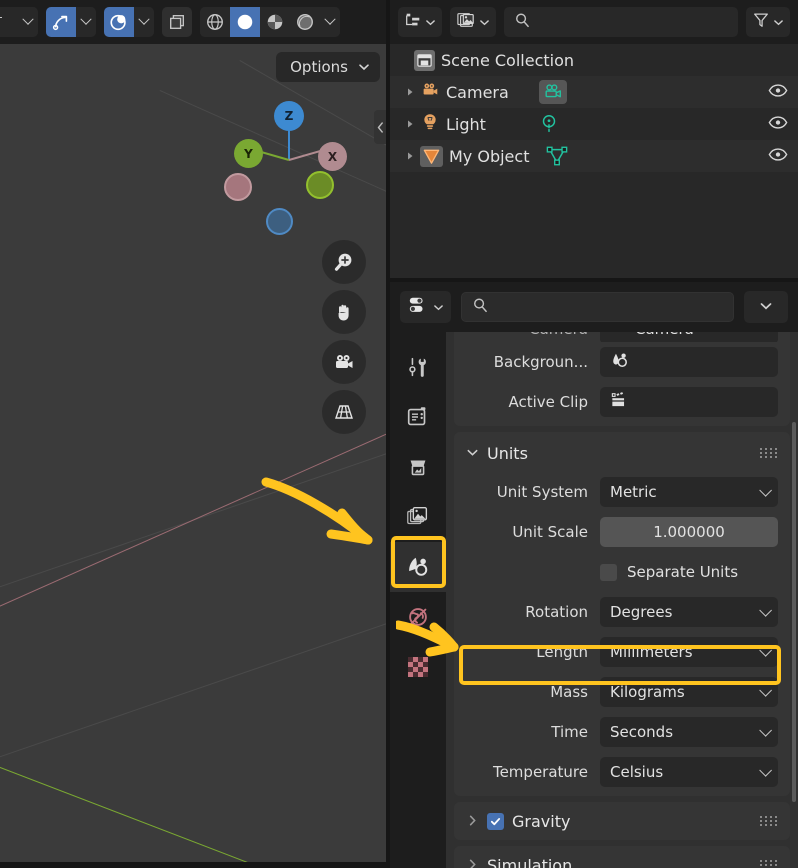 The height and width of the screenshot is (868, 798). I want to click on rendered-shading-icon, so click(305, 22).